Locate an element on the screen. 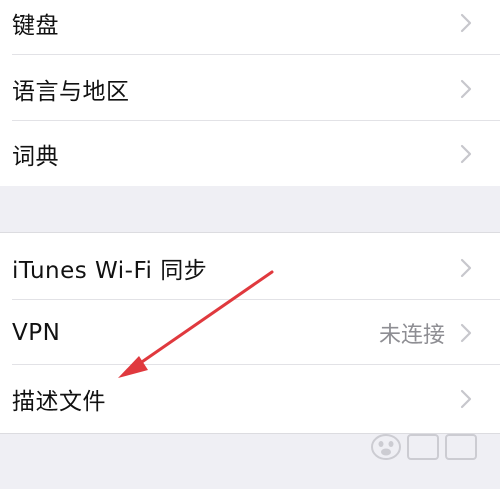 The image size is (500, 489). row-vpn-label: VPN is located at coordinates (36, 332).